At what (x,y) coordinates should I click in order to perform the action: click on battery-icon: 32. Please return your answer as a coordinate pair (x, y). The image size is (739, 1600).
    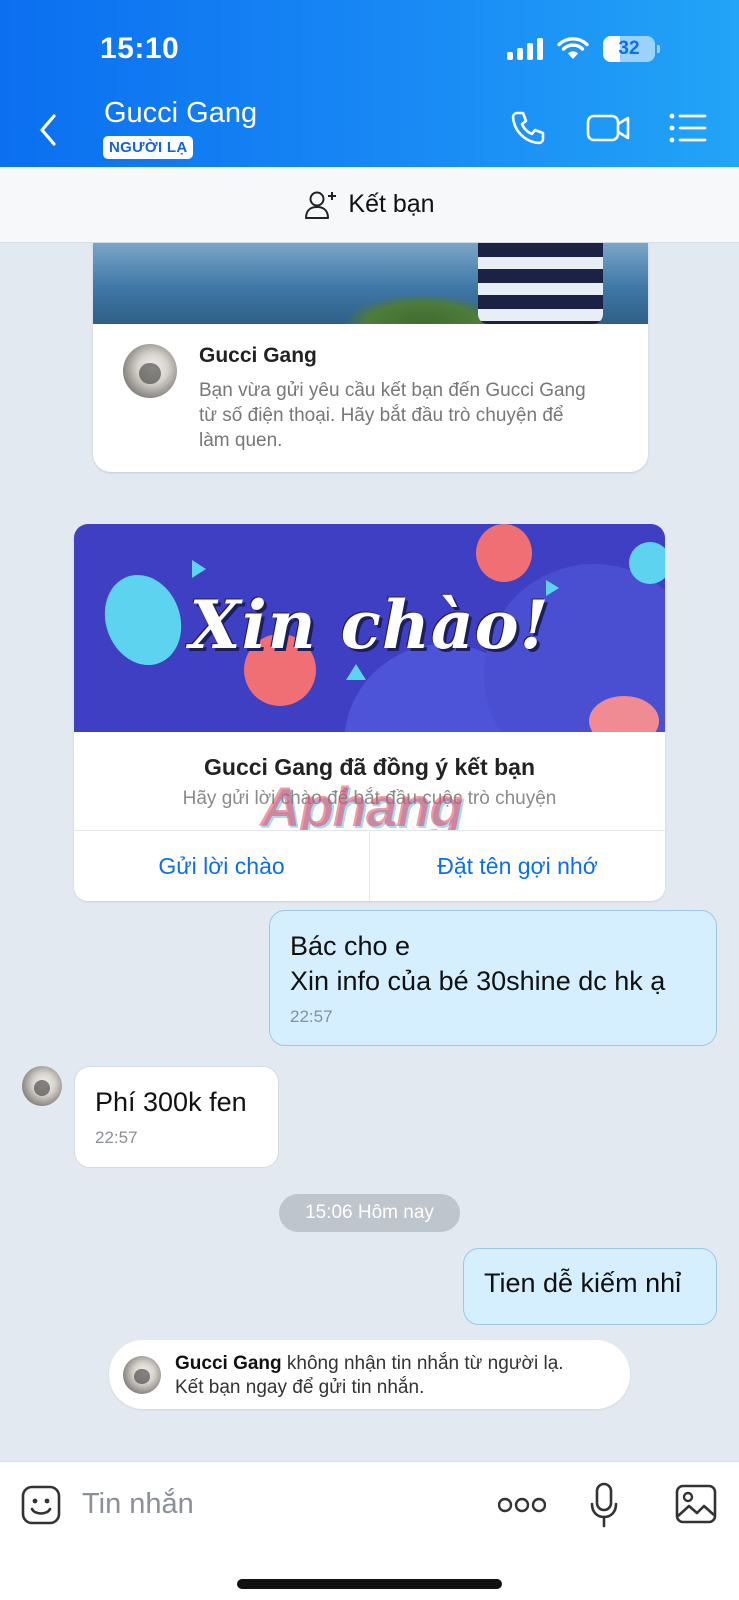
    Looking at the image, I should click on (631, 49).